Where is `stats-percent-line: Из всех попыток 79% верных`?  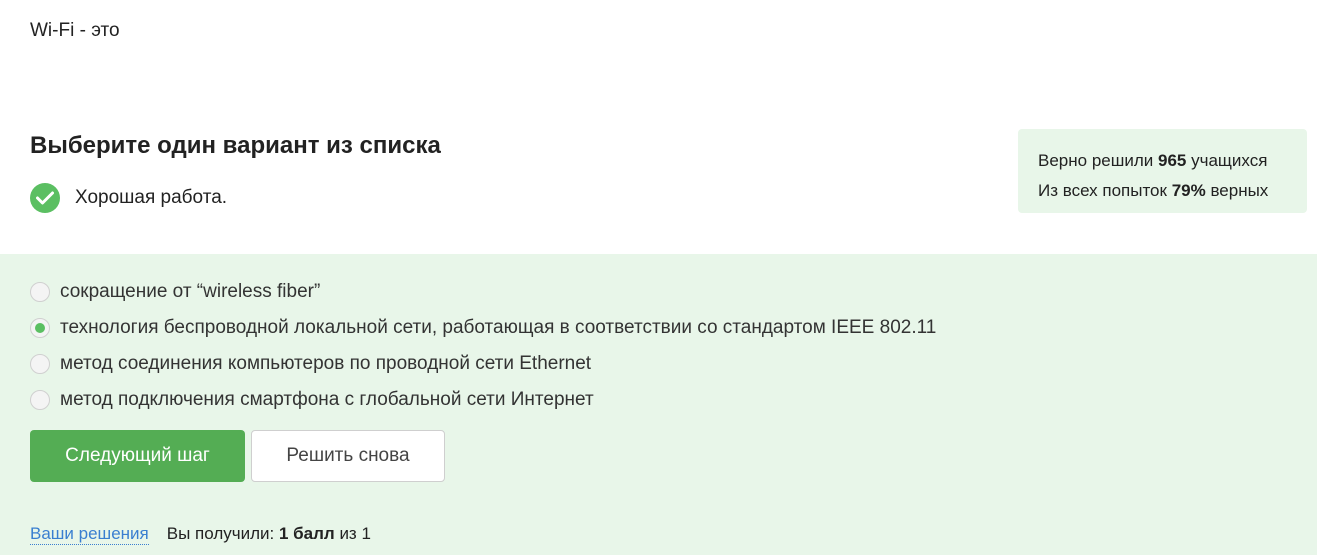 stats-percent-line: Из всех попыток 79% верных is located at coordinates (1172, 191).